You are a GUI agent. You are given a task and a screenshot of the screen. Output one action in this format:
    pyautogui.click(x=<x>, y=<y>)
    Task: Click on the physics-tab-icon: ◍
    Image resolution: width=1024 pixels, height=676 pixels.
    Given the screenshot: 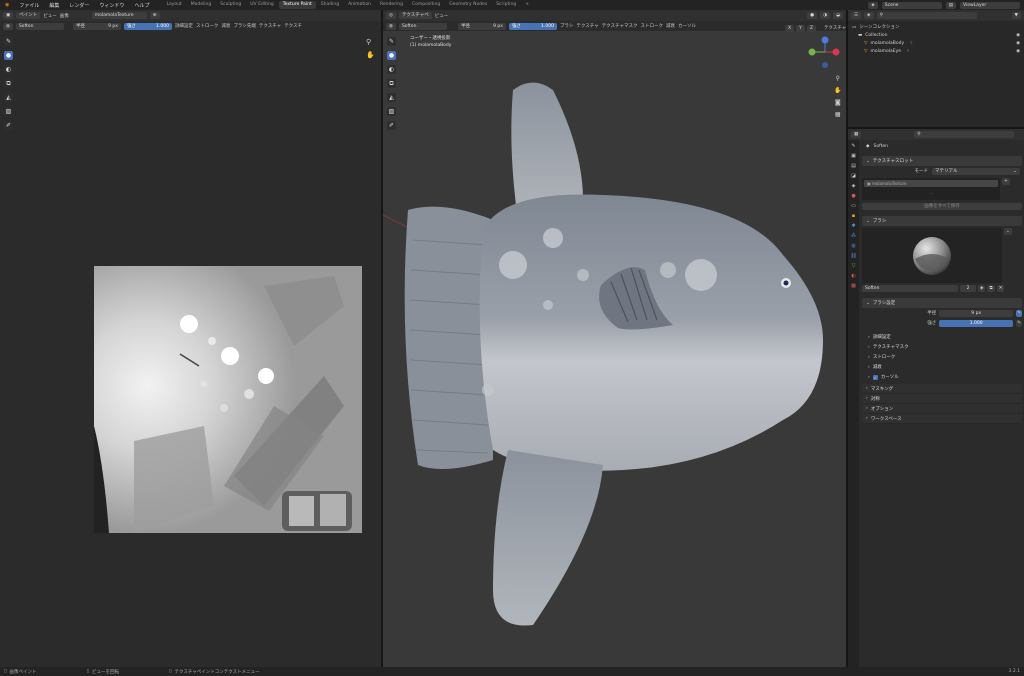 What is the action you would take?
    pyautogui.click(x=854, y=246)
    